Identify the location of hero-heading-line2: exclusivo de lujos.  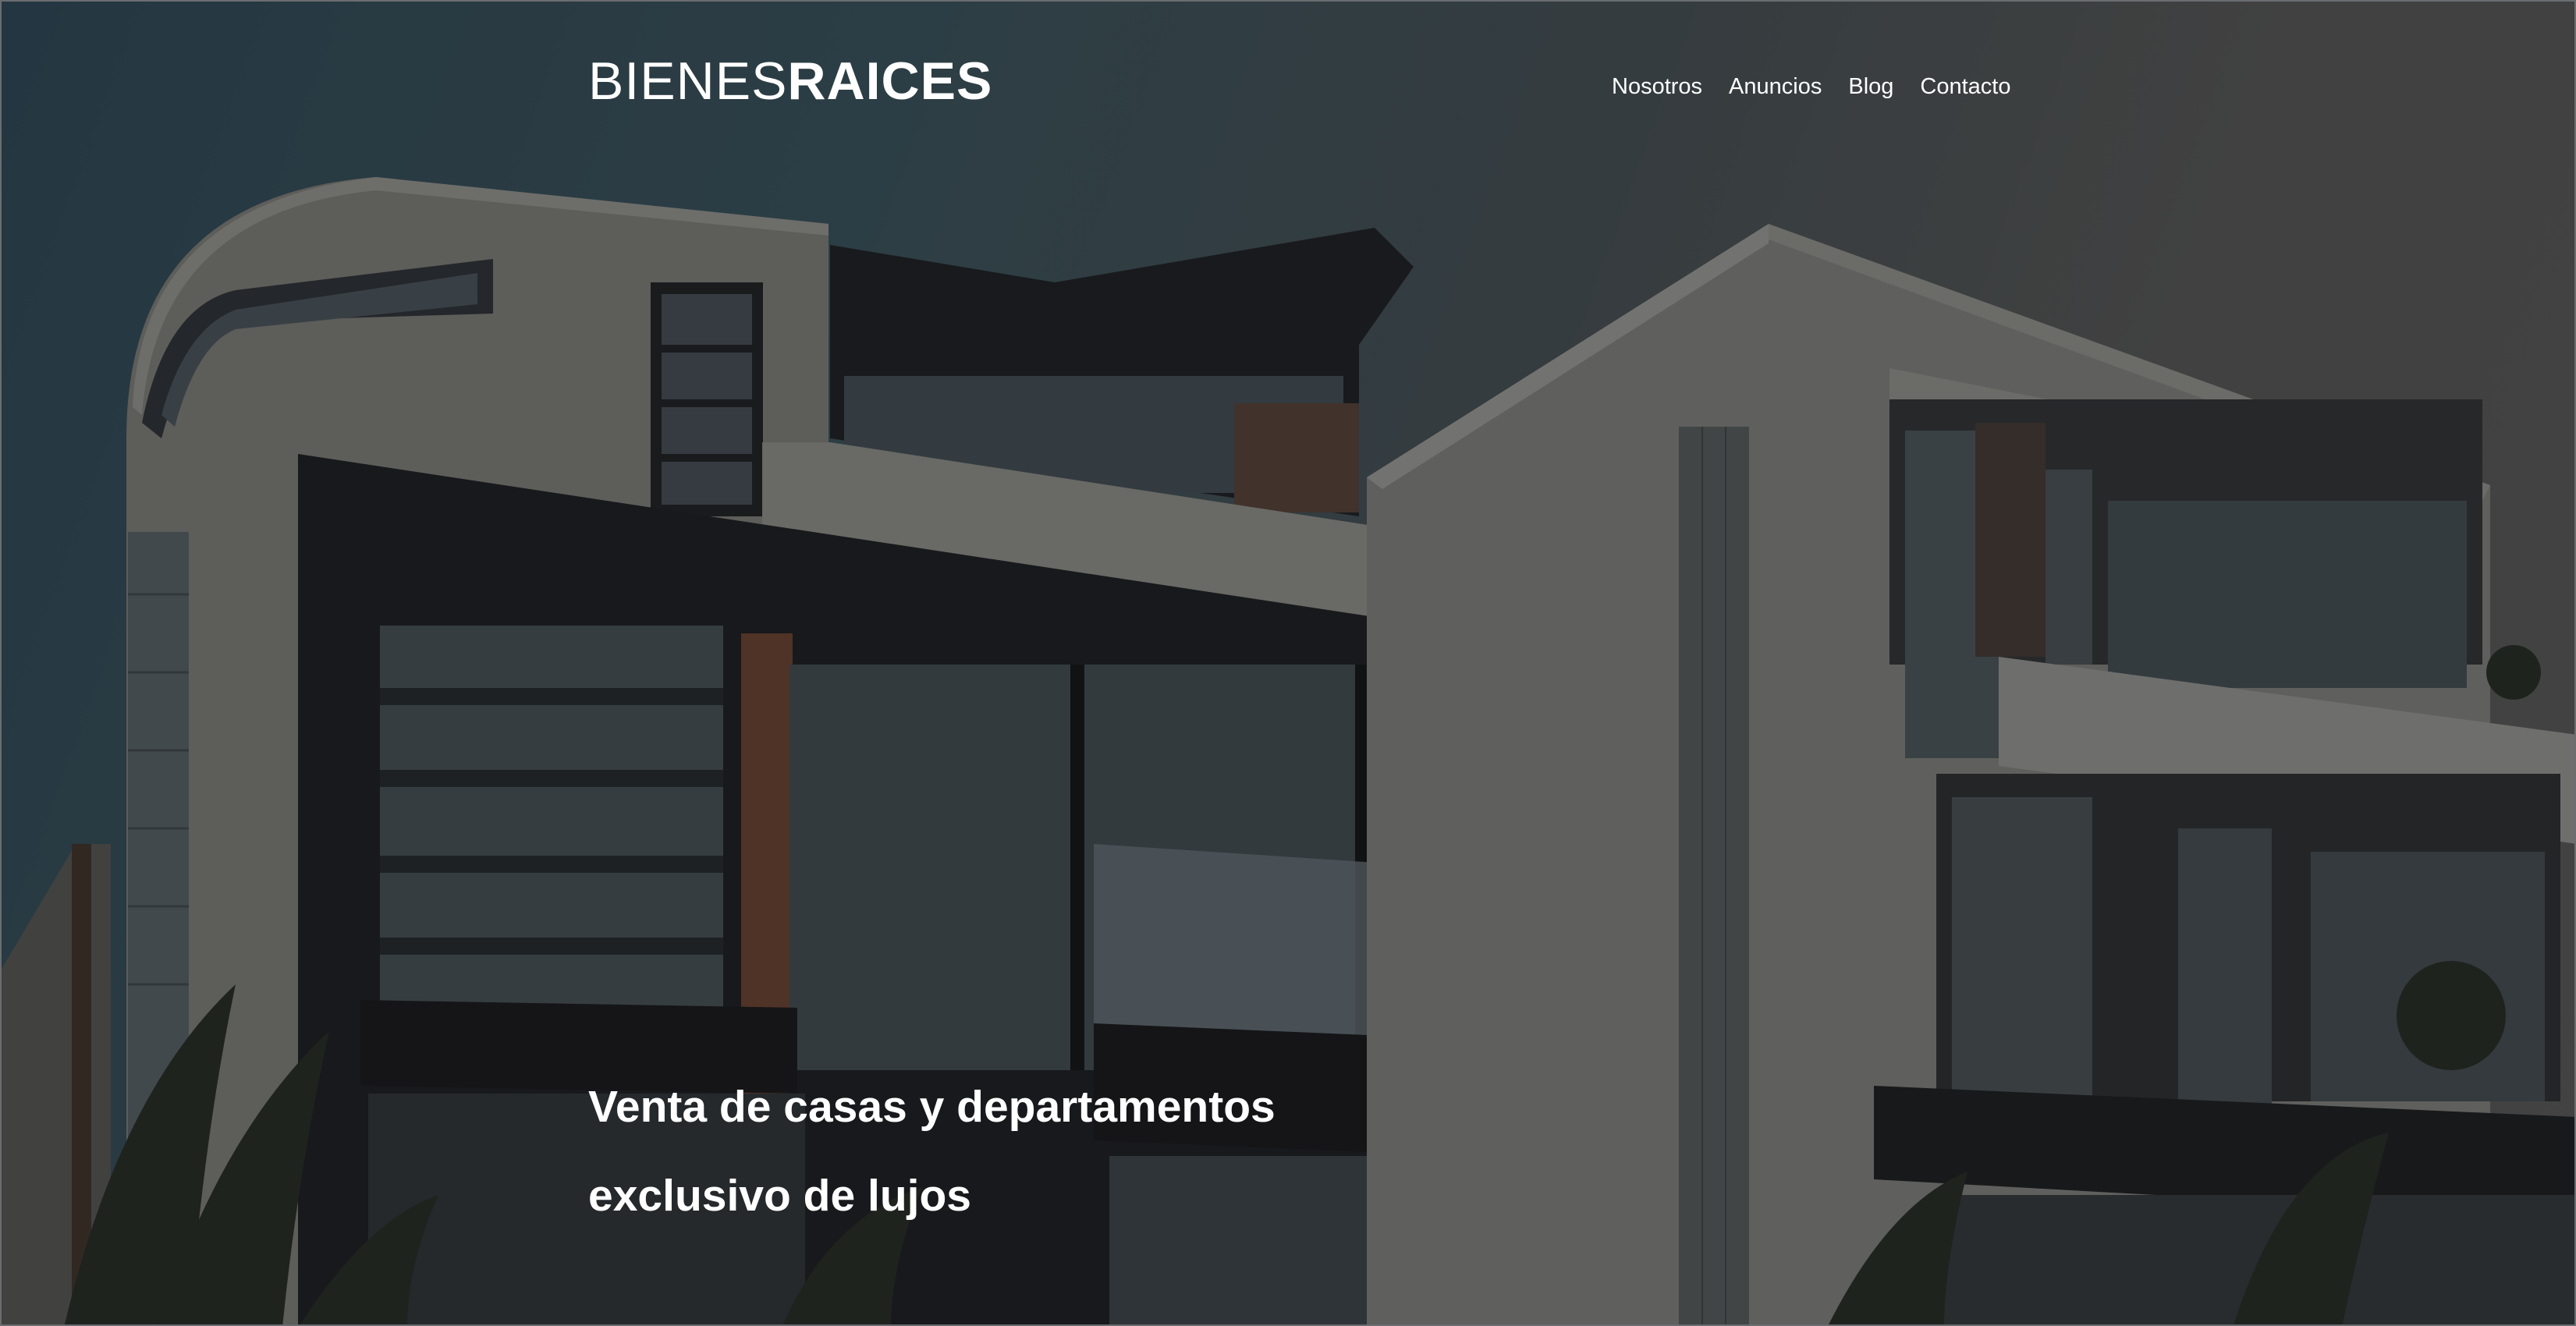
(780, 1196).